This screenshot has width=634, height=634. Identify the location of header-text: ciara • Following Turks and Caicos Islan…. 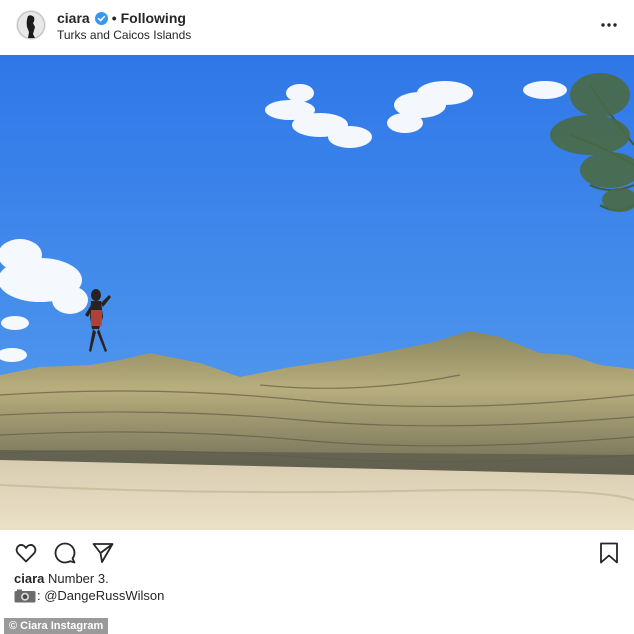
(124, 26).